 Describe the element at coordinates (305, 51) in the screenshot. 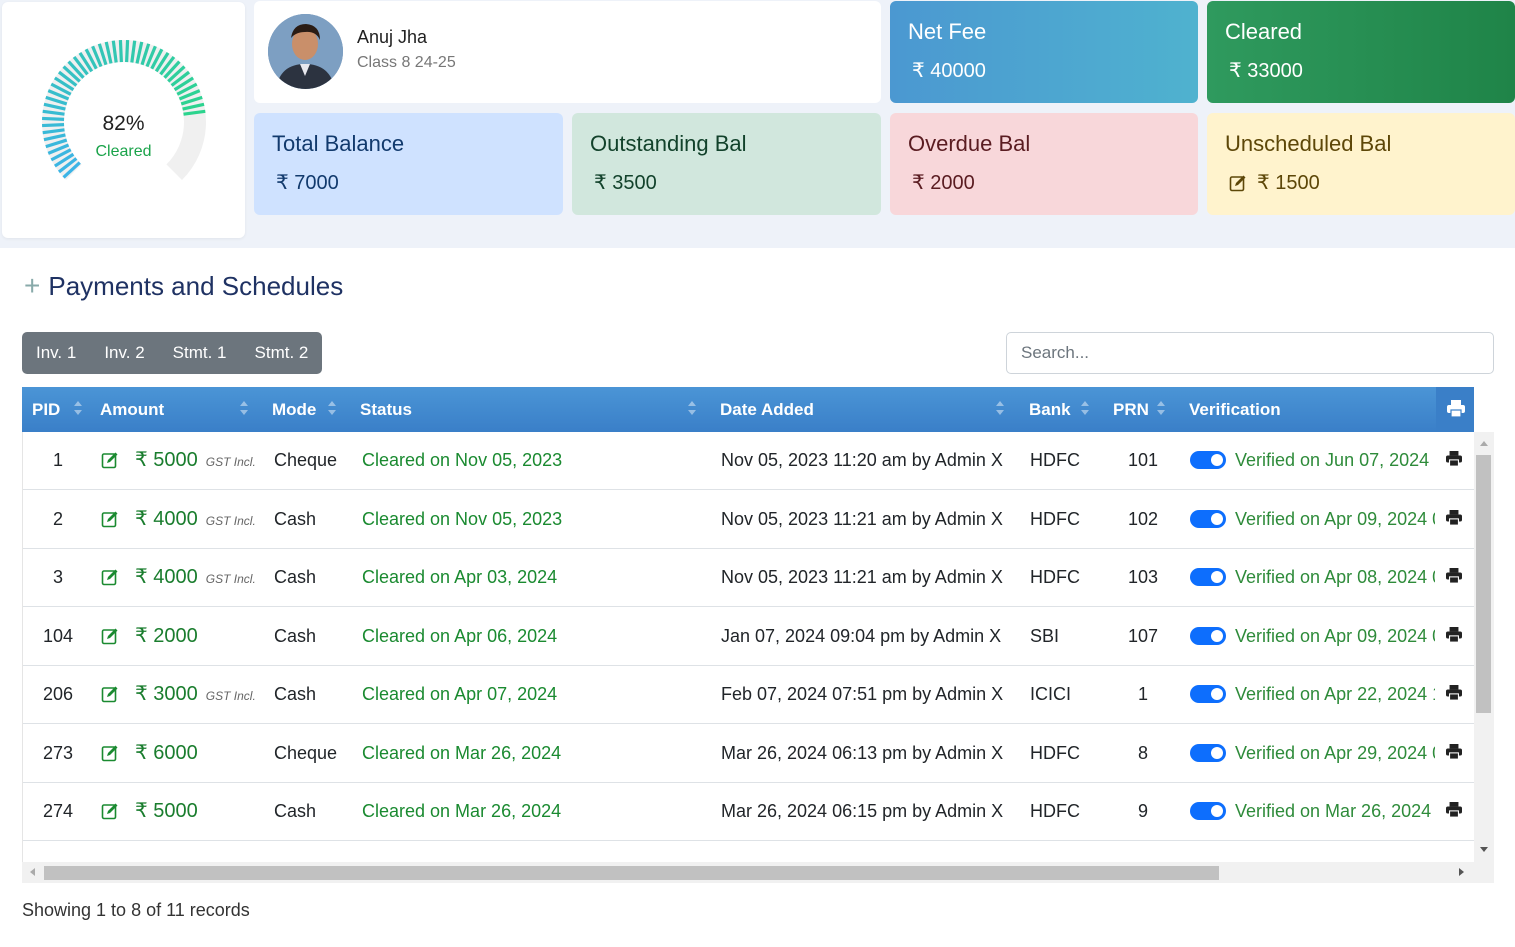

I see `avatar` at that location.